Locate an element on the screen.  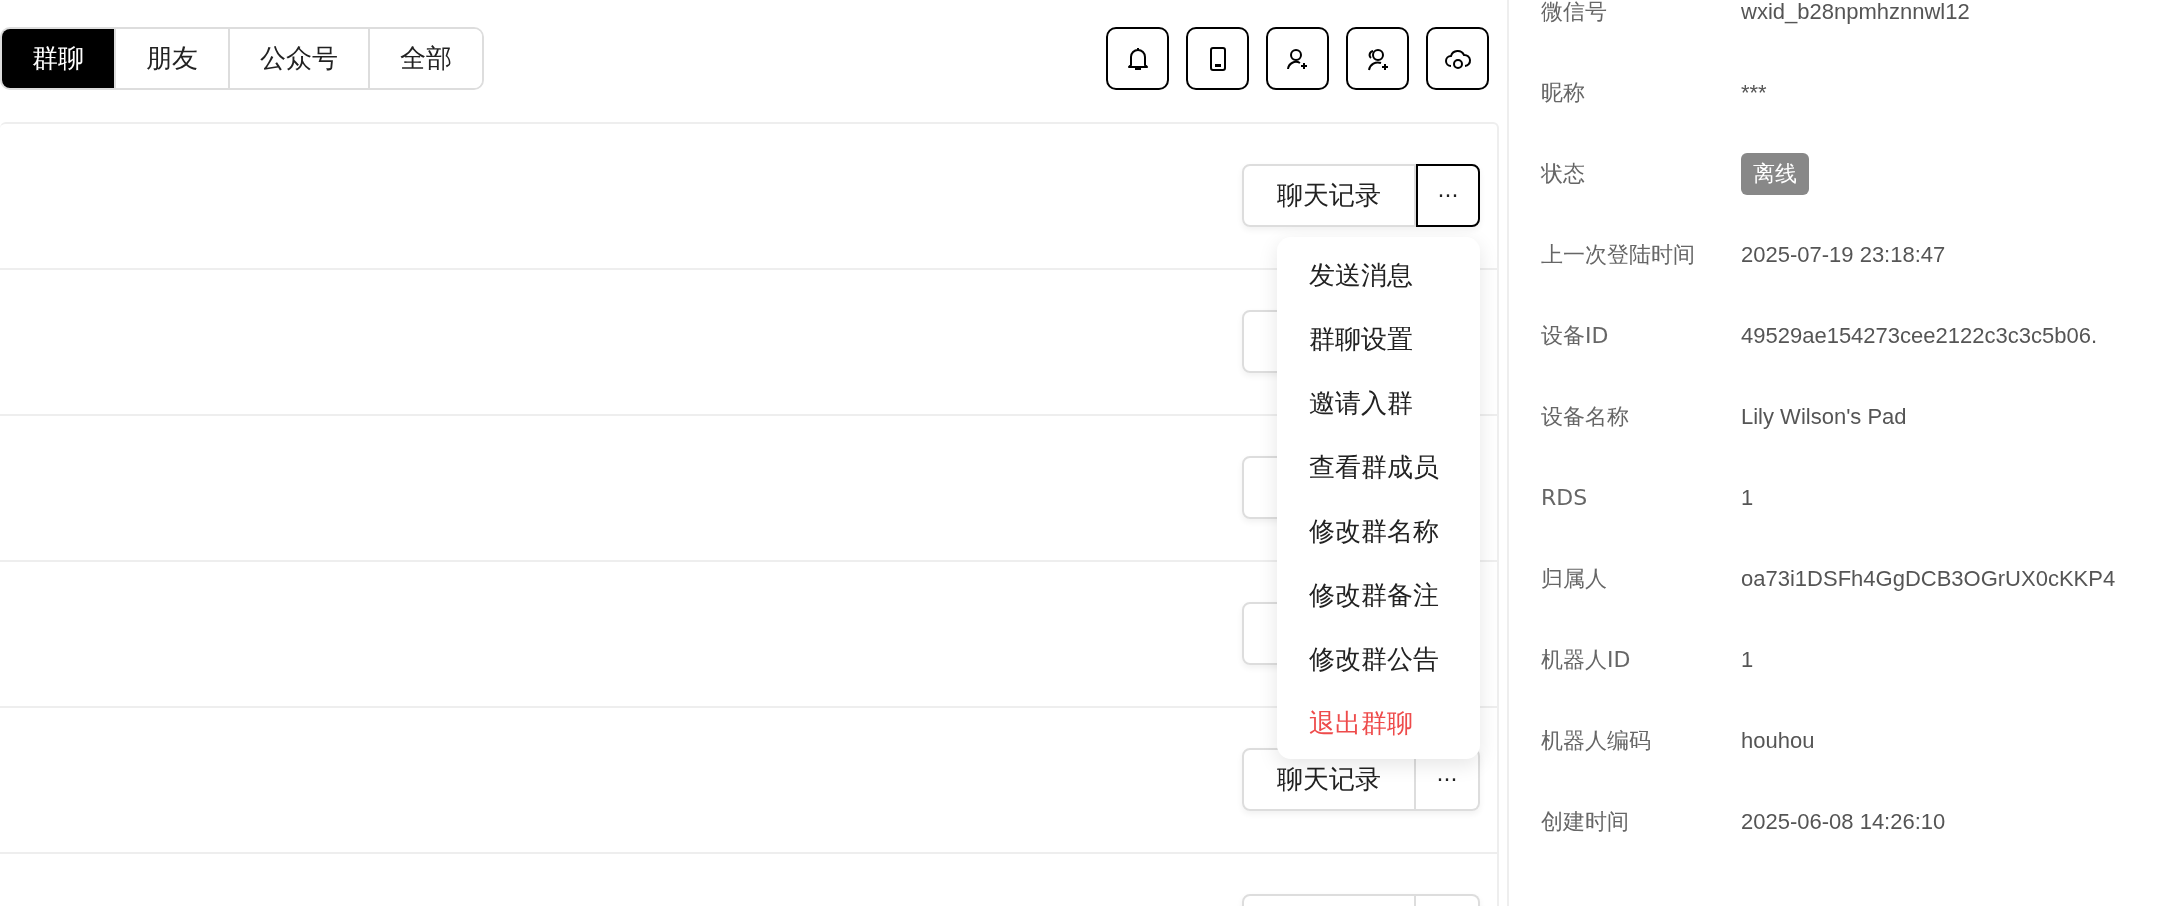
menu-item: 修改群公告 is located at coordinates (1378, 659).